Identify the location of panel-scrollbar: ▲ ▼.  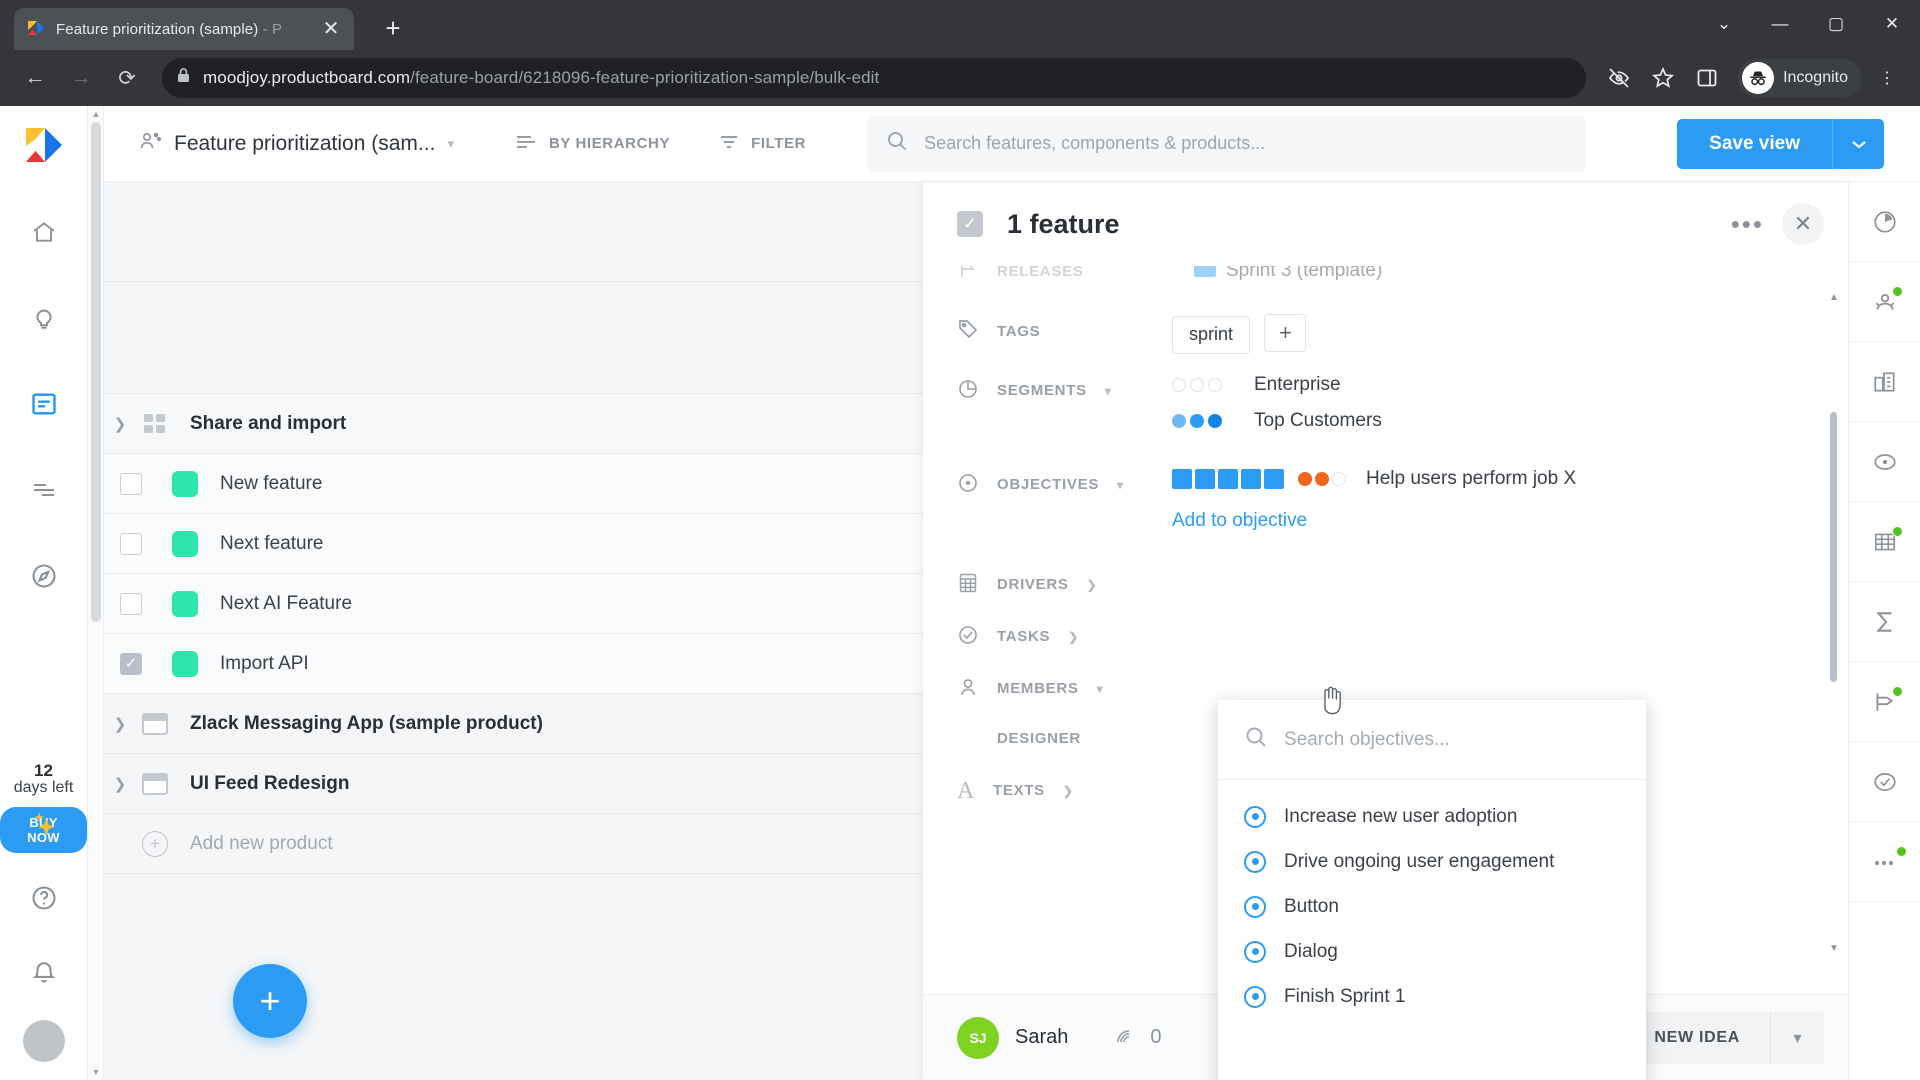
(1834, 623).